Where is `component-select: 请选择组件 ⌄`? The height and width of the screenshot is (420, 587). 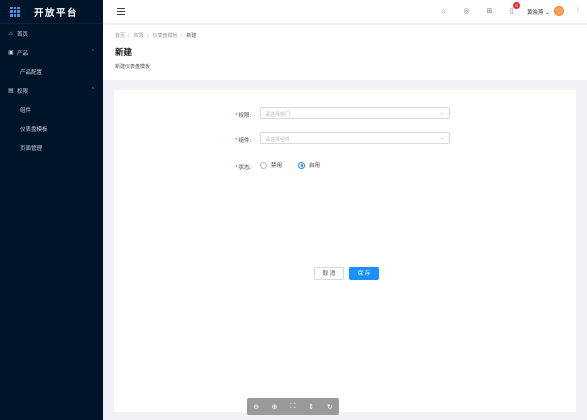 component-select: 请选择组件 ⌄ is located at coordinates (355, 138).